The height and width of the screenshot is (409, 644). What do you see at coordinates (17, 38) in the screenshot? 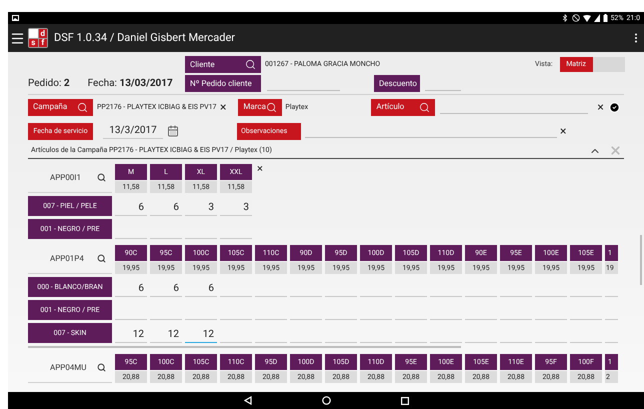
I see `menu-icon` at bounding box center [17, 38].